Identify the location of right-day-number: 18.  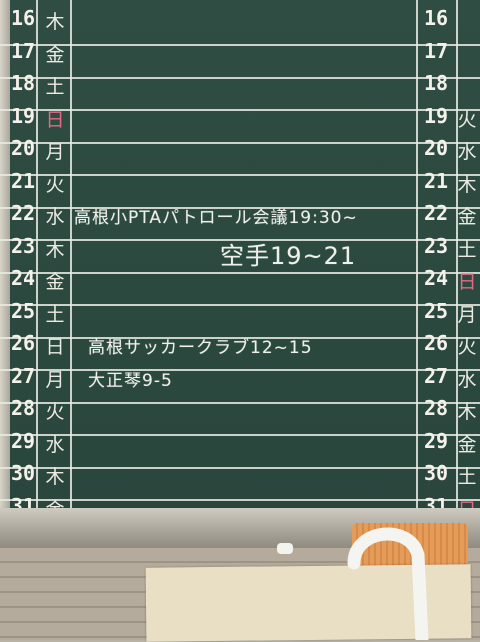
(436, 83).